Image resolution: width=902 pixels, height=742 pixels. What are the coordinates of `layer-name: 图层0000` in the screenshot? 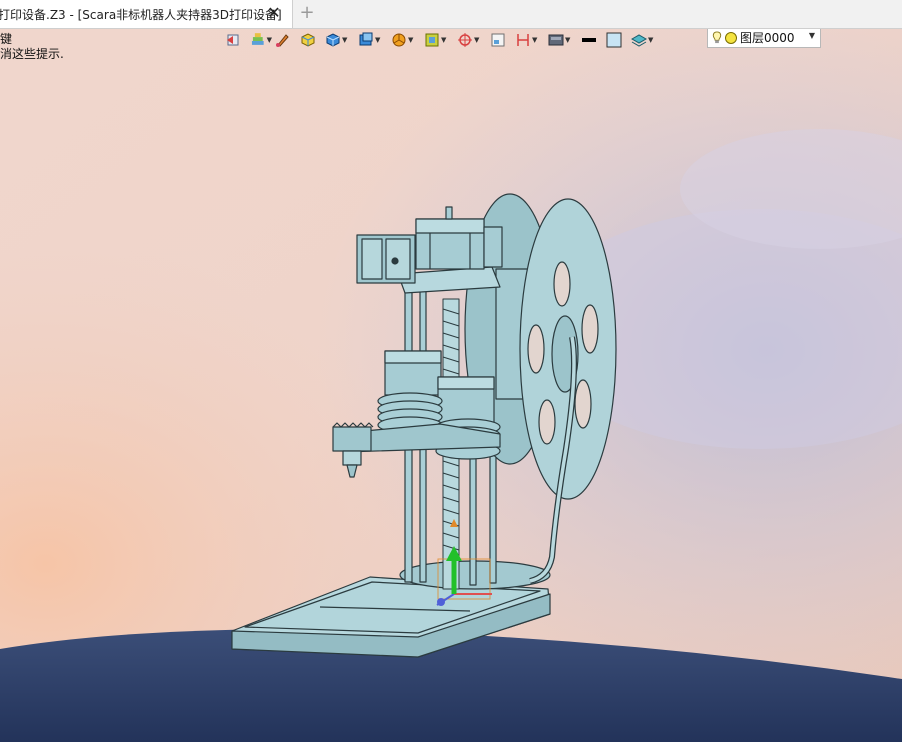 It's located at (767, 38).